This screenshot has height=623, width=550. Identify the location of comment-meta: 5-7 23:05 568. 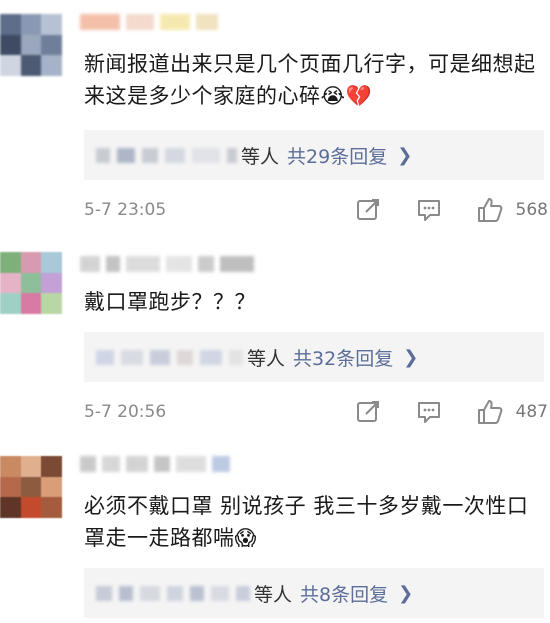
(316, 211).